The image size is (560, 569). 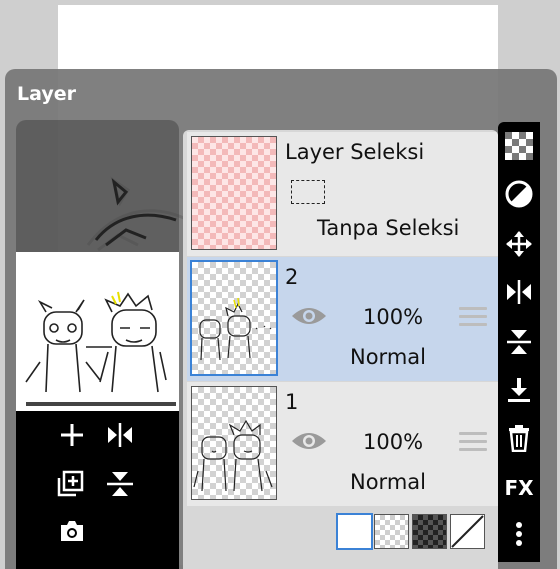 What do you see at coordinates (46, 94) in the screenshot?
I see `panel-title: Layer` at bounding box center [46, 94].